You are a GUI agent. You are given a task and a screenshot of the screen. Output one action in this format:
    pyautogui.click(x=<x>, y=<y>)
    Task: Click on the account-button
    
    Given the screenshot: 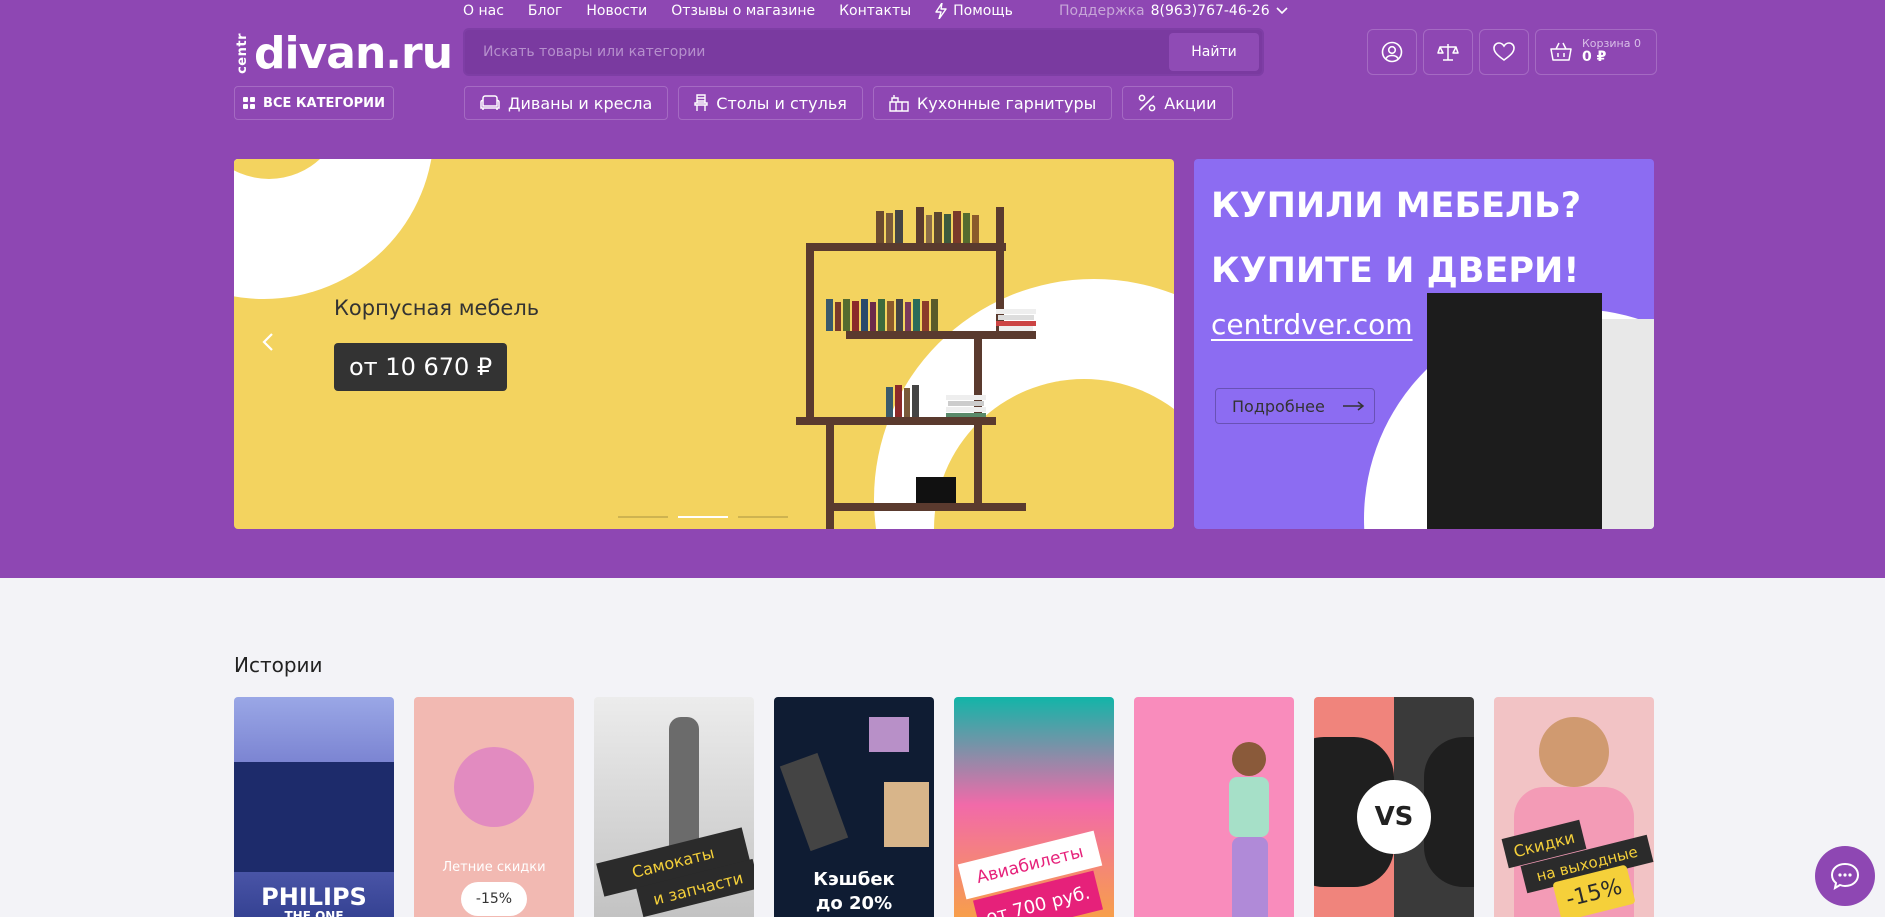 What is the action you would take?
    pyautogui.click(x=1392, y=52)
    